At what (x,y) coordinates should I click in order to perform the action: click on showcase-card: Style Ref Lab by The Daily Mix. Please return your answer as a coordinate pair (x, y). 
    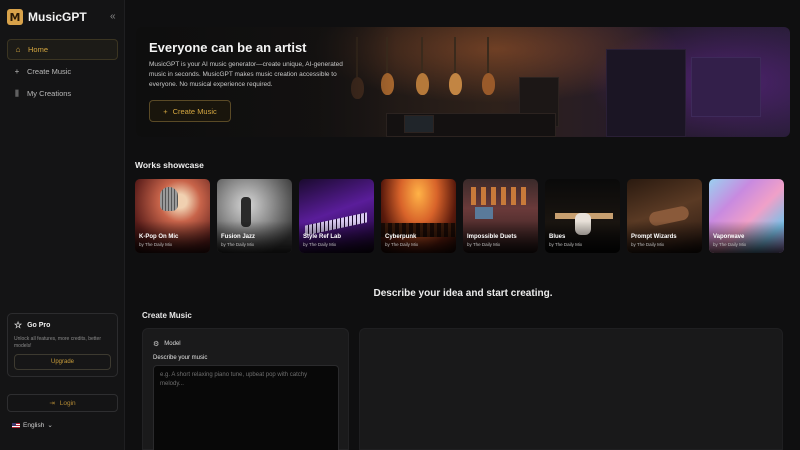
    Looking at the image, I should click on (336, 216).